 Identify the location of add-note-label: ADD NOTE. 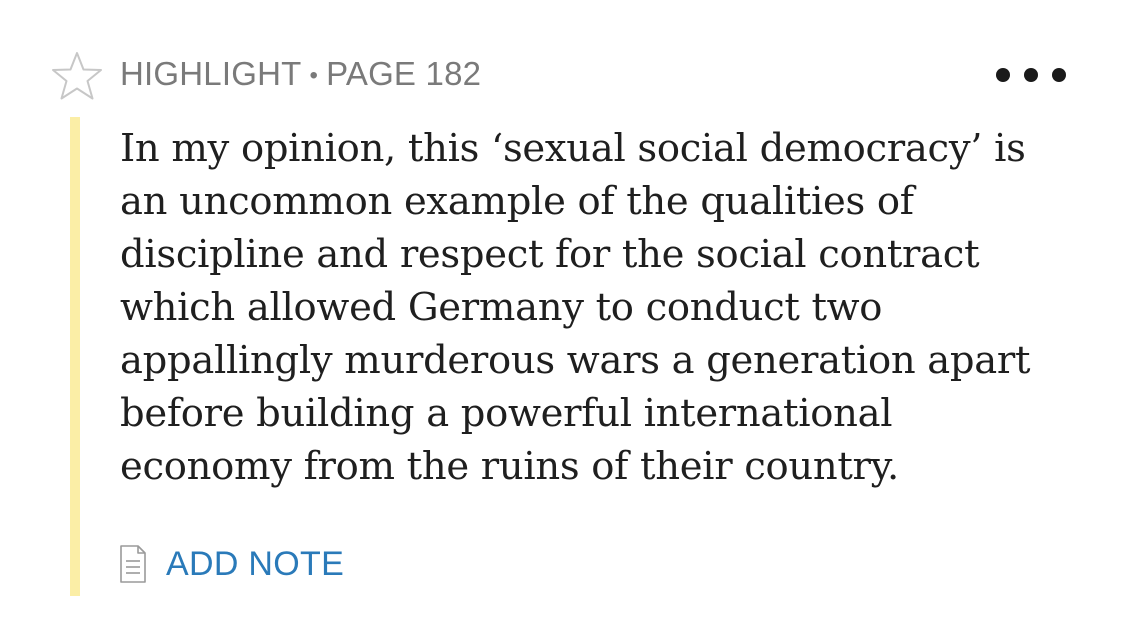
(255, 563).